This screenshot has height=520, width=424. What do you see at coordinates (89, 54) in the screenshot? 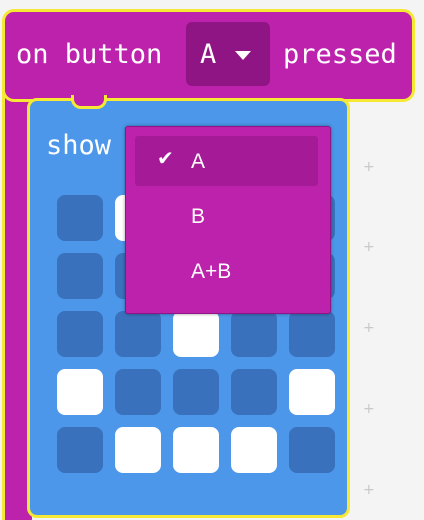
I see `event-block-label: on button` at bounding box center [89, 54].